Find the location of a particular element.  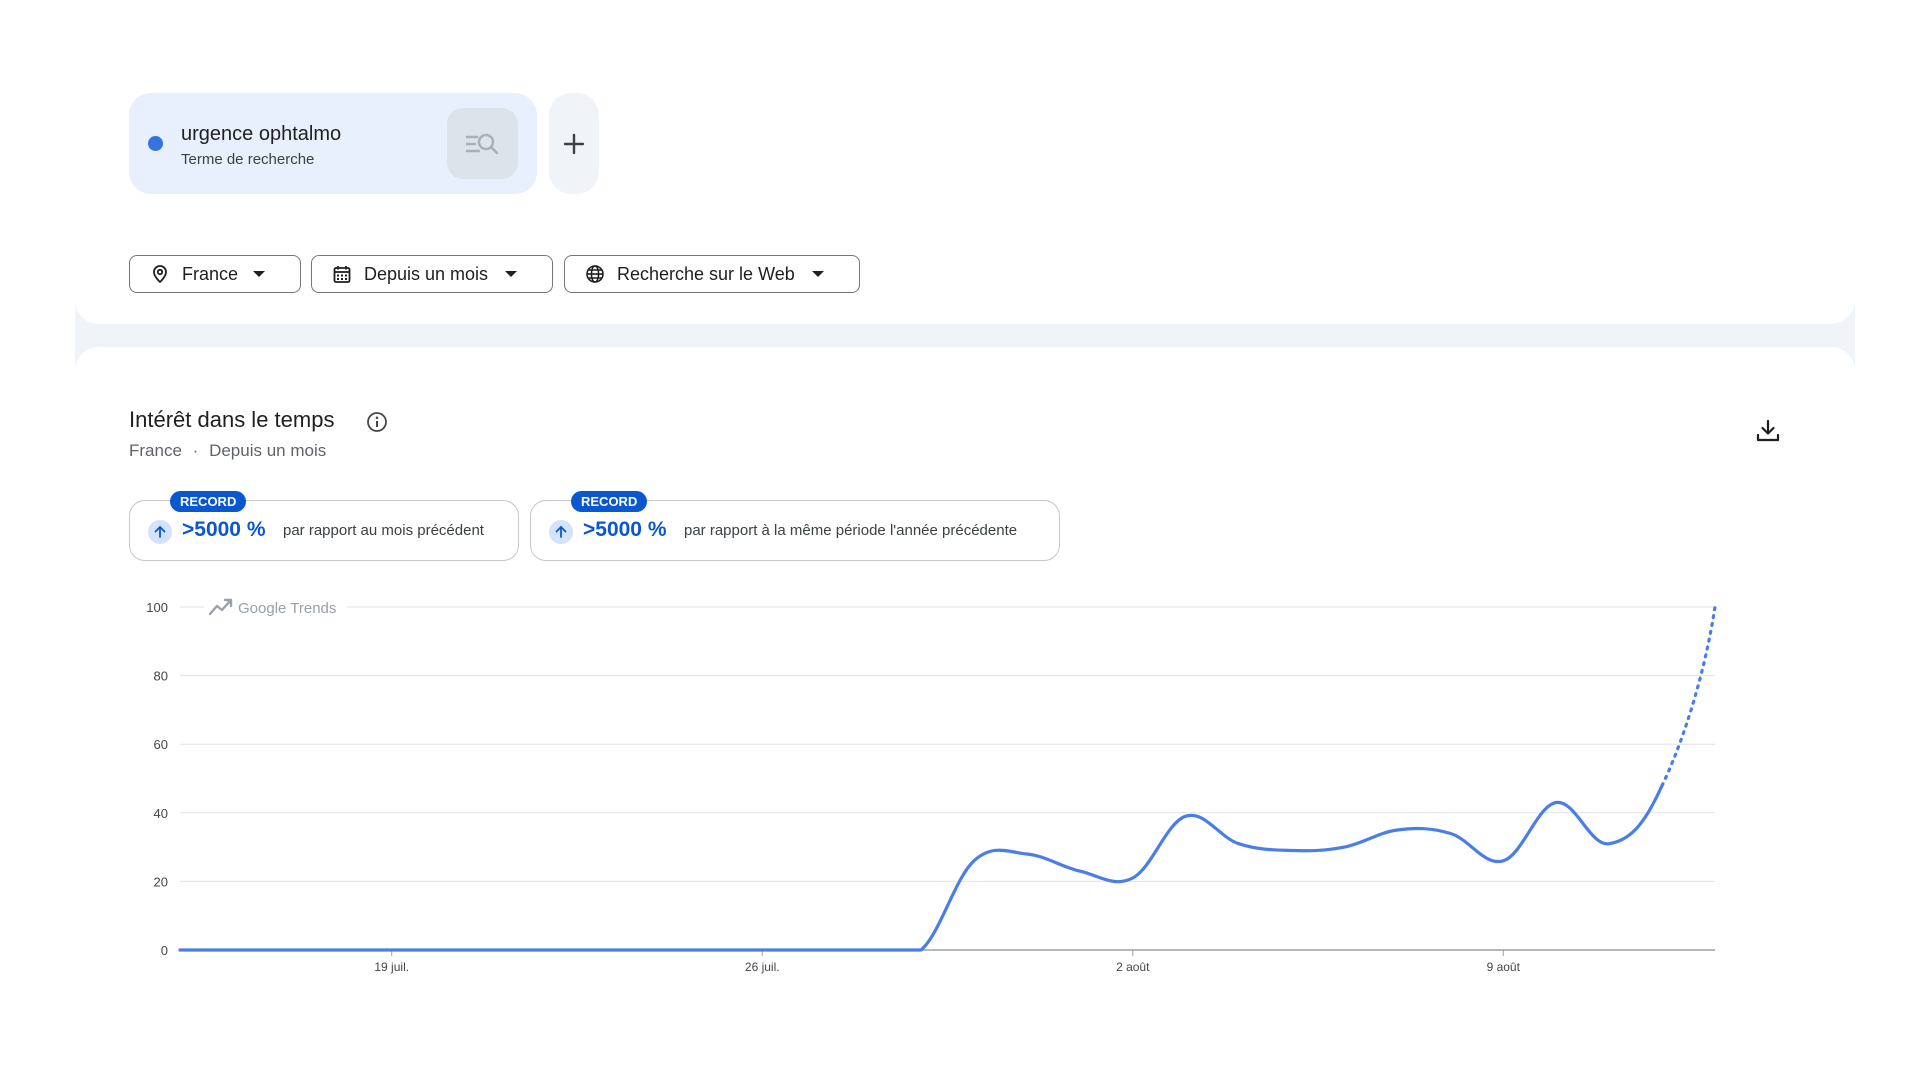

x-tick-label: 2 août is located at coordinates (1133, 967).